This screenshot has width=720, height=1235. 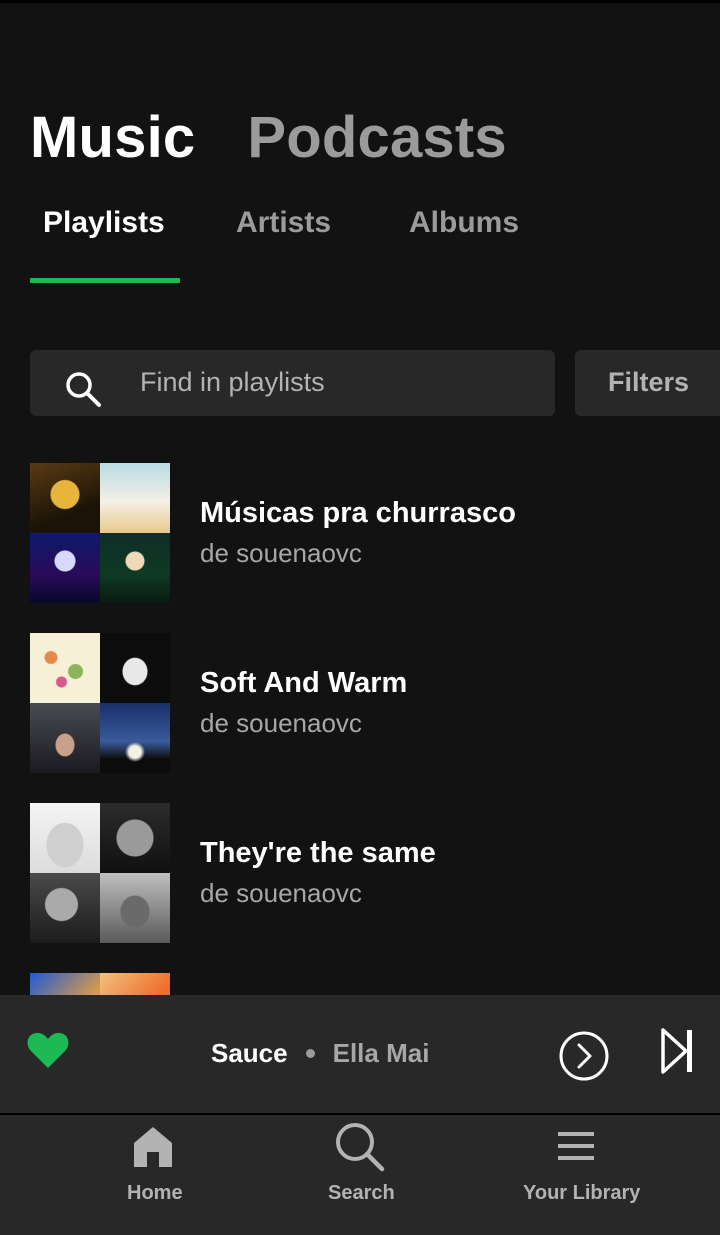 What do you see at coordinates (232, 382) in the screenshot?
I see `search-placeholder: Find in playlists` at bounding box center [232, 382].